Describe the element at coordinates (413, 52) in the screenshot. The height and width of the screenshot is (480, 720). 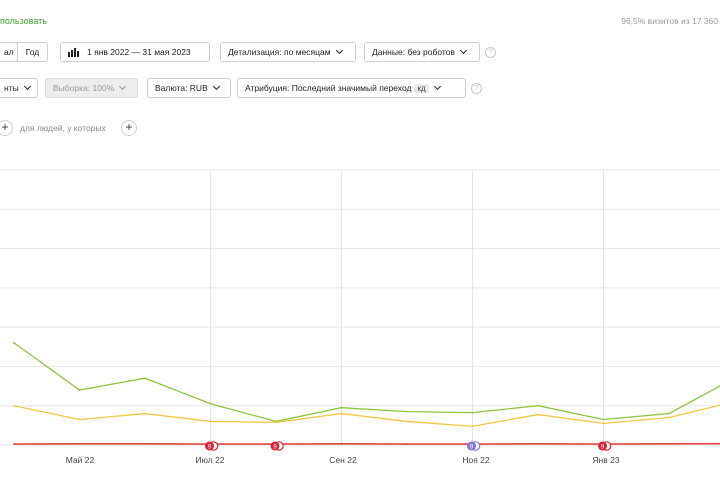
I see `data-label: Данные: без роботов` at that location.